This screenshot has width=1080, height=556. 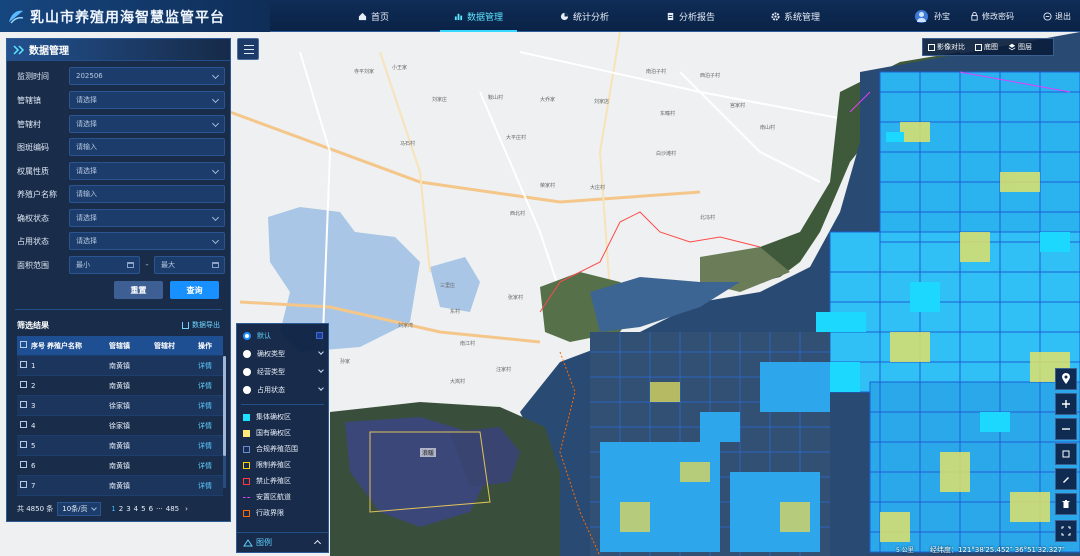 What do you see at coordinates (1066, 454) in the screenshot?
I see `measure-button` at bounding box center [1066, 454].